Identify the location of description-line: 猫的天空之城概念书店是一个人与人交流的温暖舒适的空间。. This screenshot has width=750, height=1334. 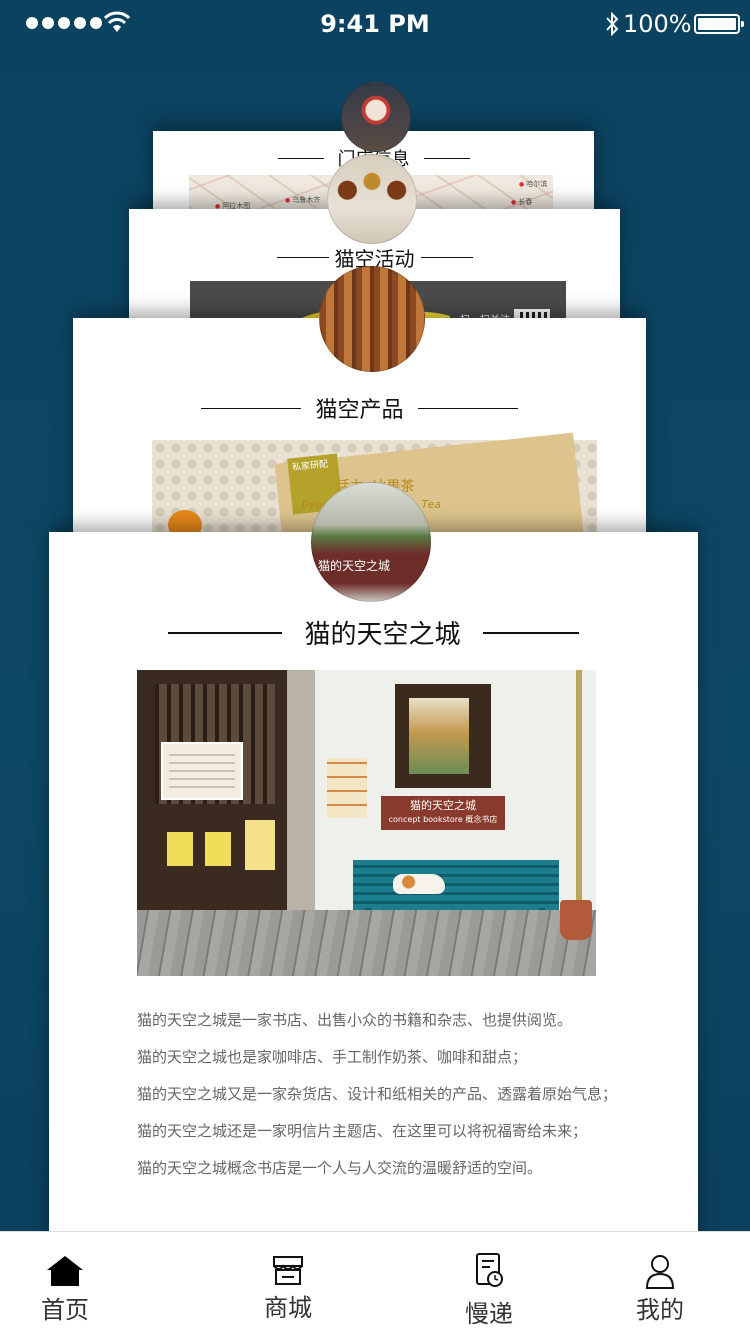
(340, 1168).